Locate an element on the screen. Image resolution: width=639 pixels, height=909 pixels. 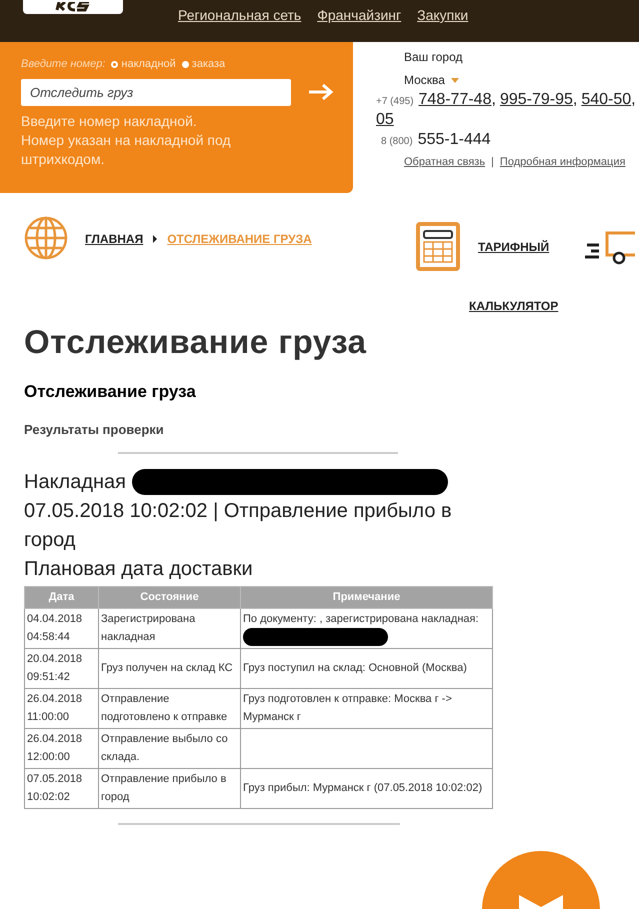
table-cell-text: Груз подготовлен к отправке: Москва г -> Мурманск г is located at coordinates (348, 708).